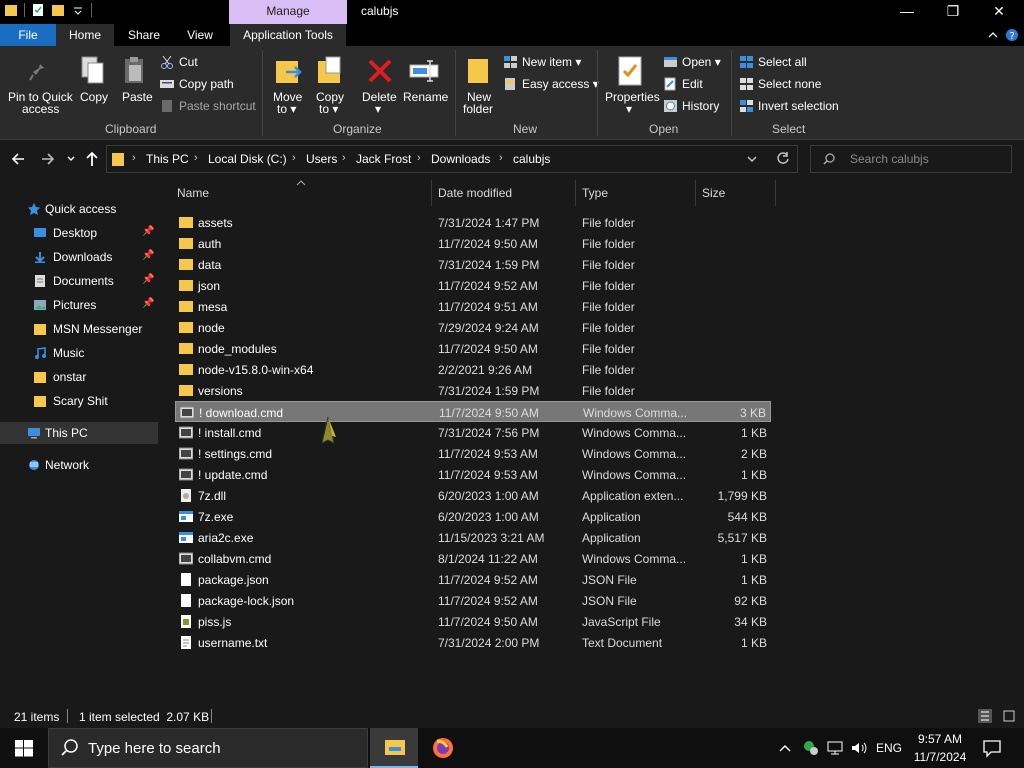  What do you see at coordinates (835, 748) in the screenshot?
I see `network-status-icon` at bounding box center [835, 748].